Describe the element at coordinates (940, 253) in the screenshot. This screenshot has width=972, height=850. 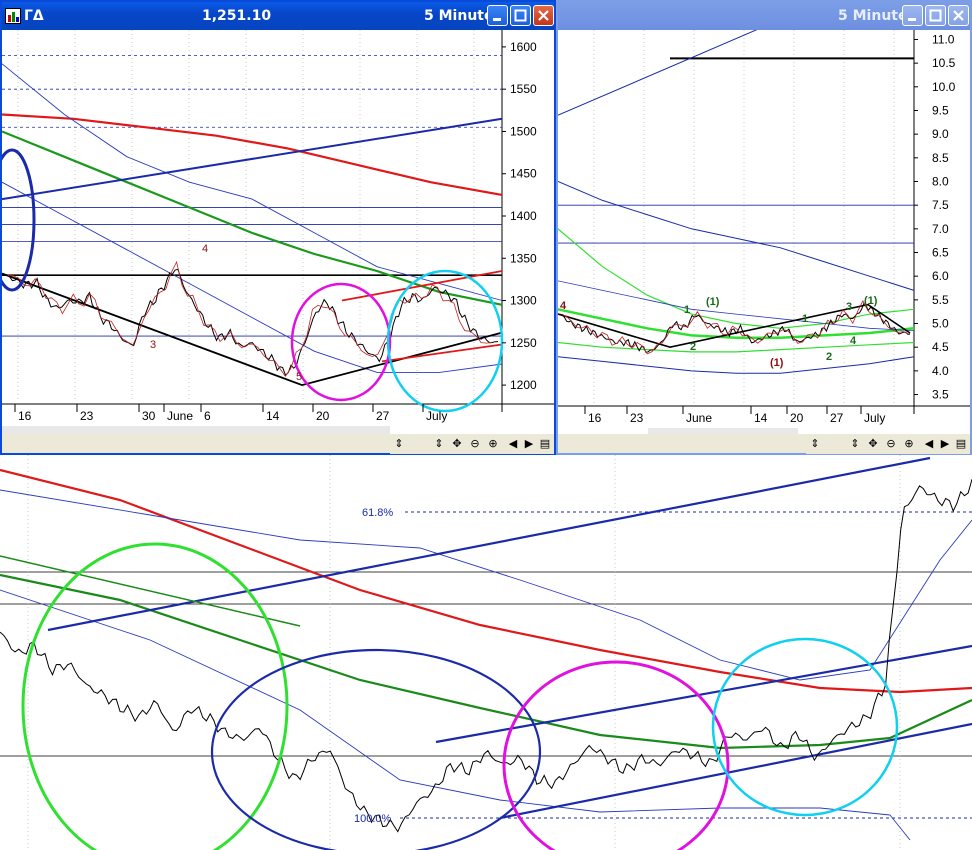
I see `right-y-tick-label: 6.5` at that location.